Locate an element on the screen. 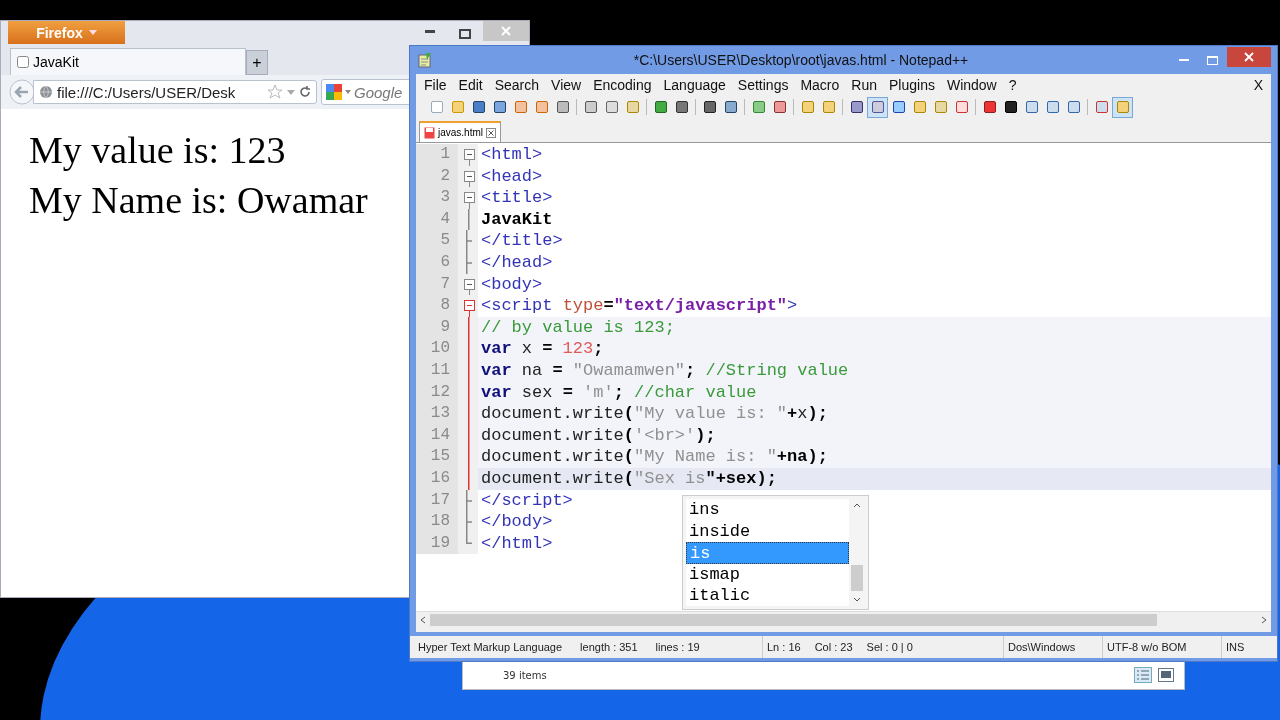 The width and height of the screenshot is (1280, 720). close-button is located at coordinates (1249, 57).